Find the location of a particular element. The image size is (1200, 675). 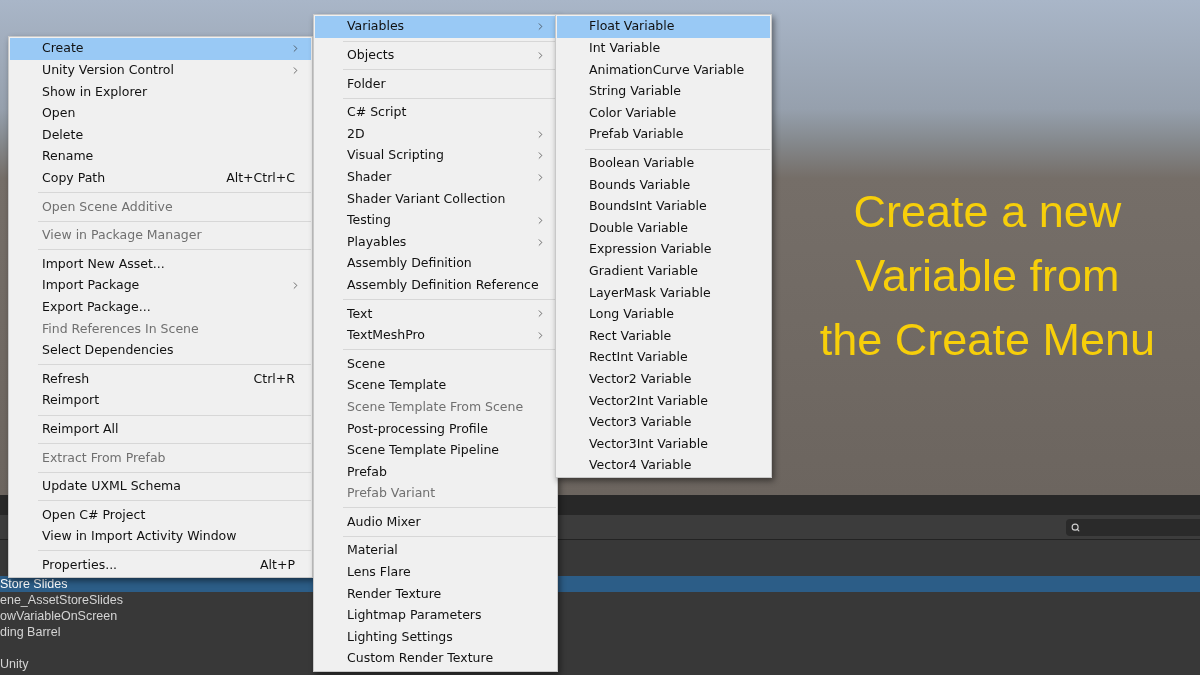

menu-item: AnimationCurve Variable is located at coordinates (663, 70).